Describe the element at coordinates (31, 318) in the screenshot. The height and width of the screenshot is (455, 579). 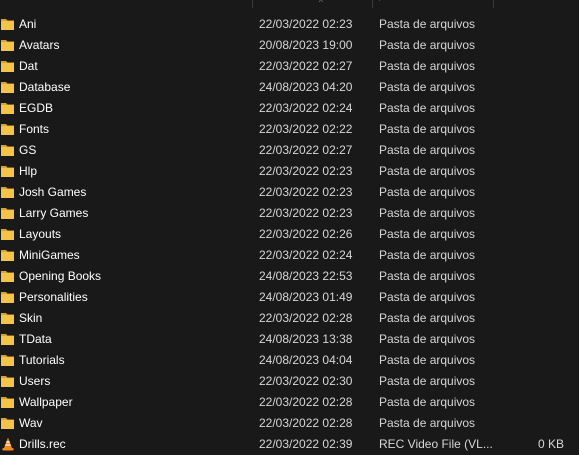
I see `file-name: Skin` at that location.